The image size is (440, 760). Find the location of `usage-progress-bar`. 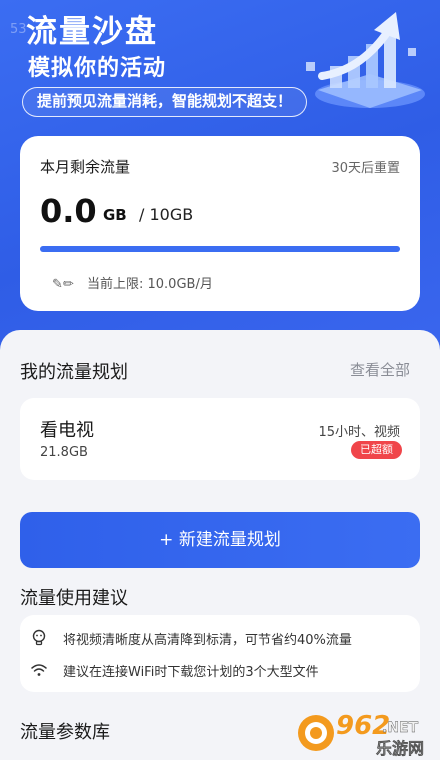

usage-progress-bar is located at coordinates (220, 249).